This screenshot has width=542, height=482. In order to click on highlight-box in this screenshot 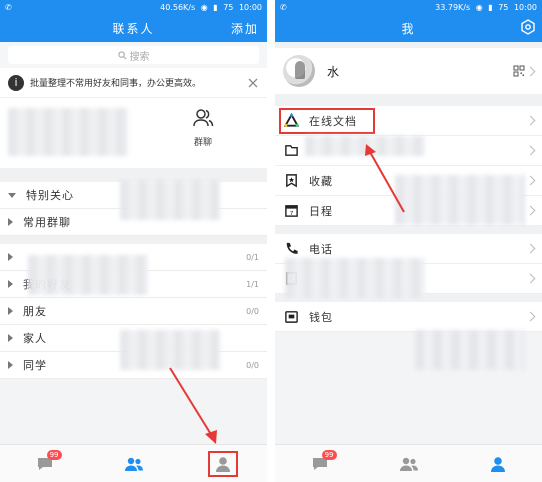, I will do `click(327, 121)`.